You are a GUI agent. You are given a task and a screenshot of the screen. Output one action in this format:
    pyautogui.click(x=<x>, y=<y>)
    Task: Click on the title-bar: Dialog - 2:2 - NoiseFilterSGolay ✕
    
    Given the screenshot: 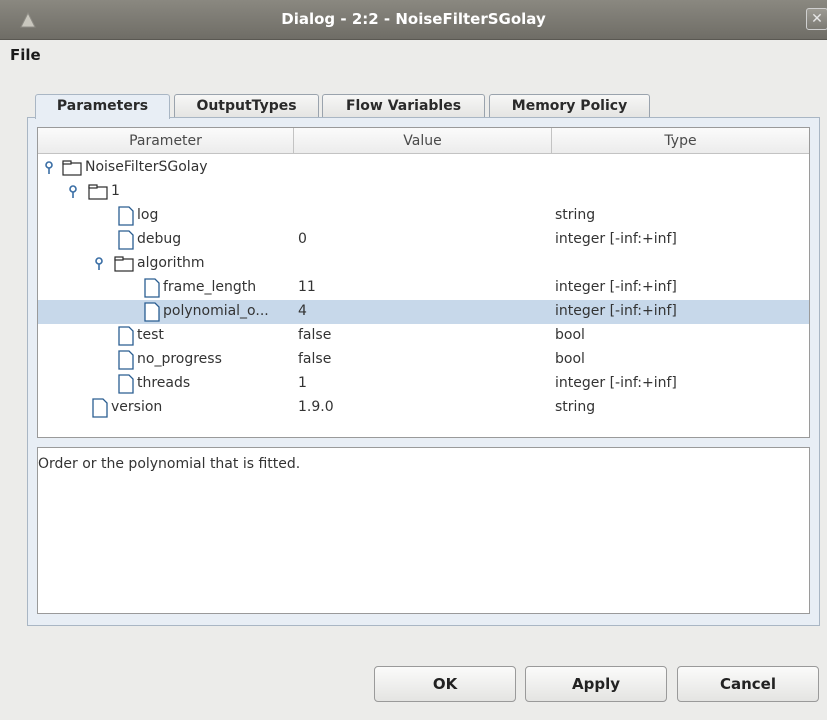 What is the action you would take?
    pyautogui.click(x=413, y=20)
    